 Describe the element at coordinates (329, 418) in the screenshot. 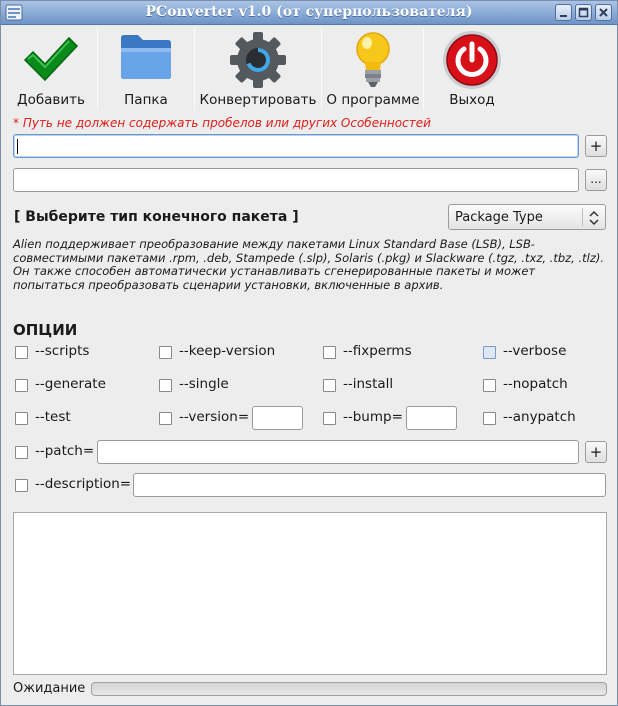

I see `bump-checkbox` at that location.